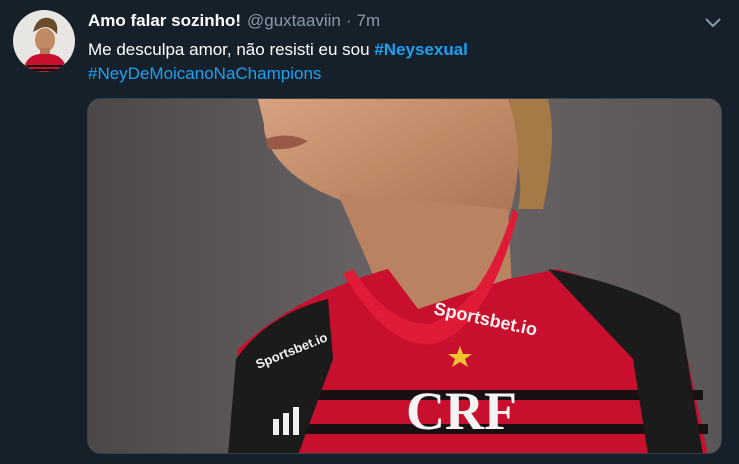 The height and width of the screenshot is (464, 739). I want to click on tweet-header: Amo falar sozinho! @guxtaaviin · 7m, so click(234, 22).